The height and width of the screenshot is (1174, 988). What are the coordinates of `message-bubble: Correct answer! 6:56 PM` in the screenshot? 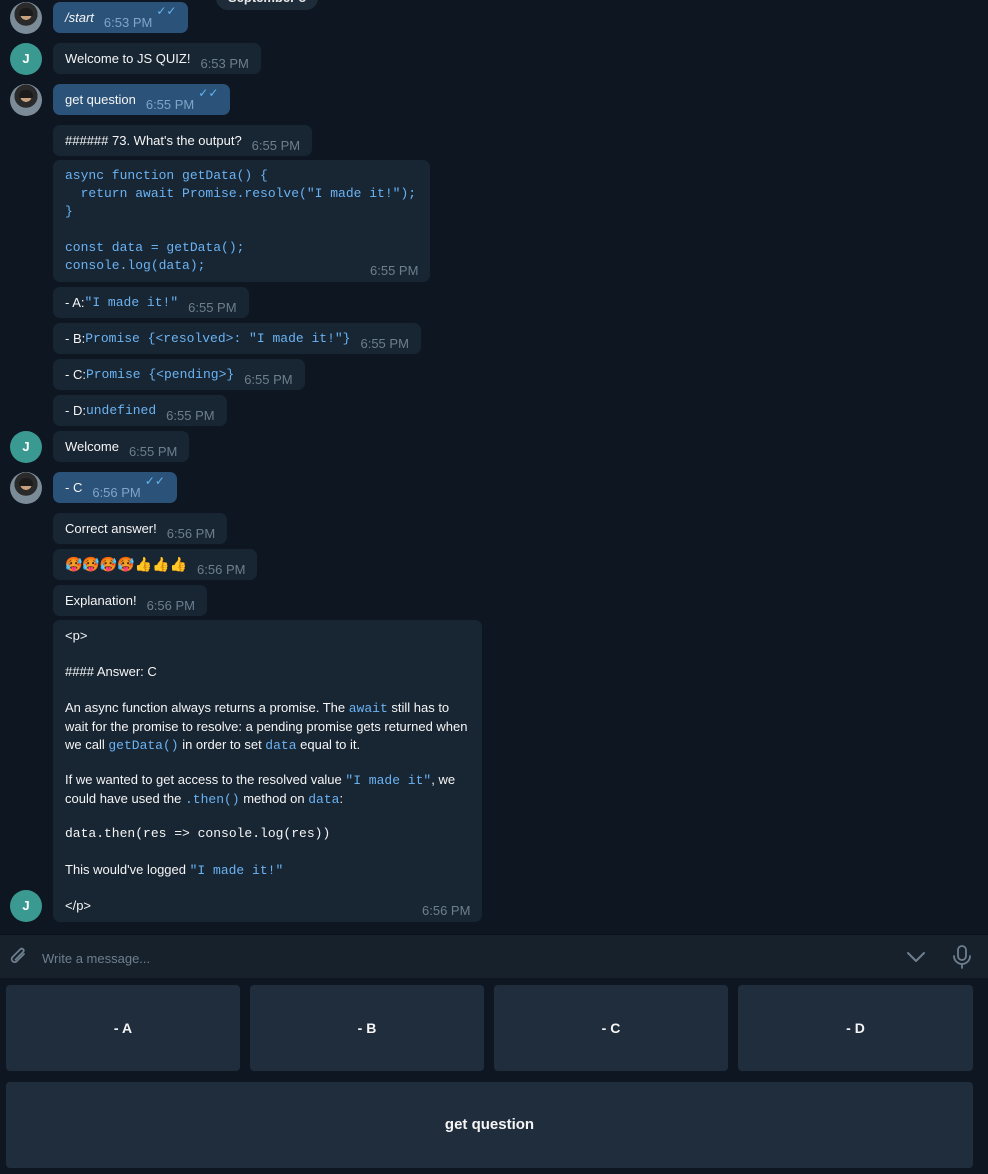 It's located at (140, 528).